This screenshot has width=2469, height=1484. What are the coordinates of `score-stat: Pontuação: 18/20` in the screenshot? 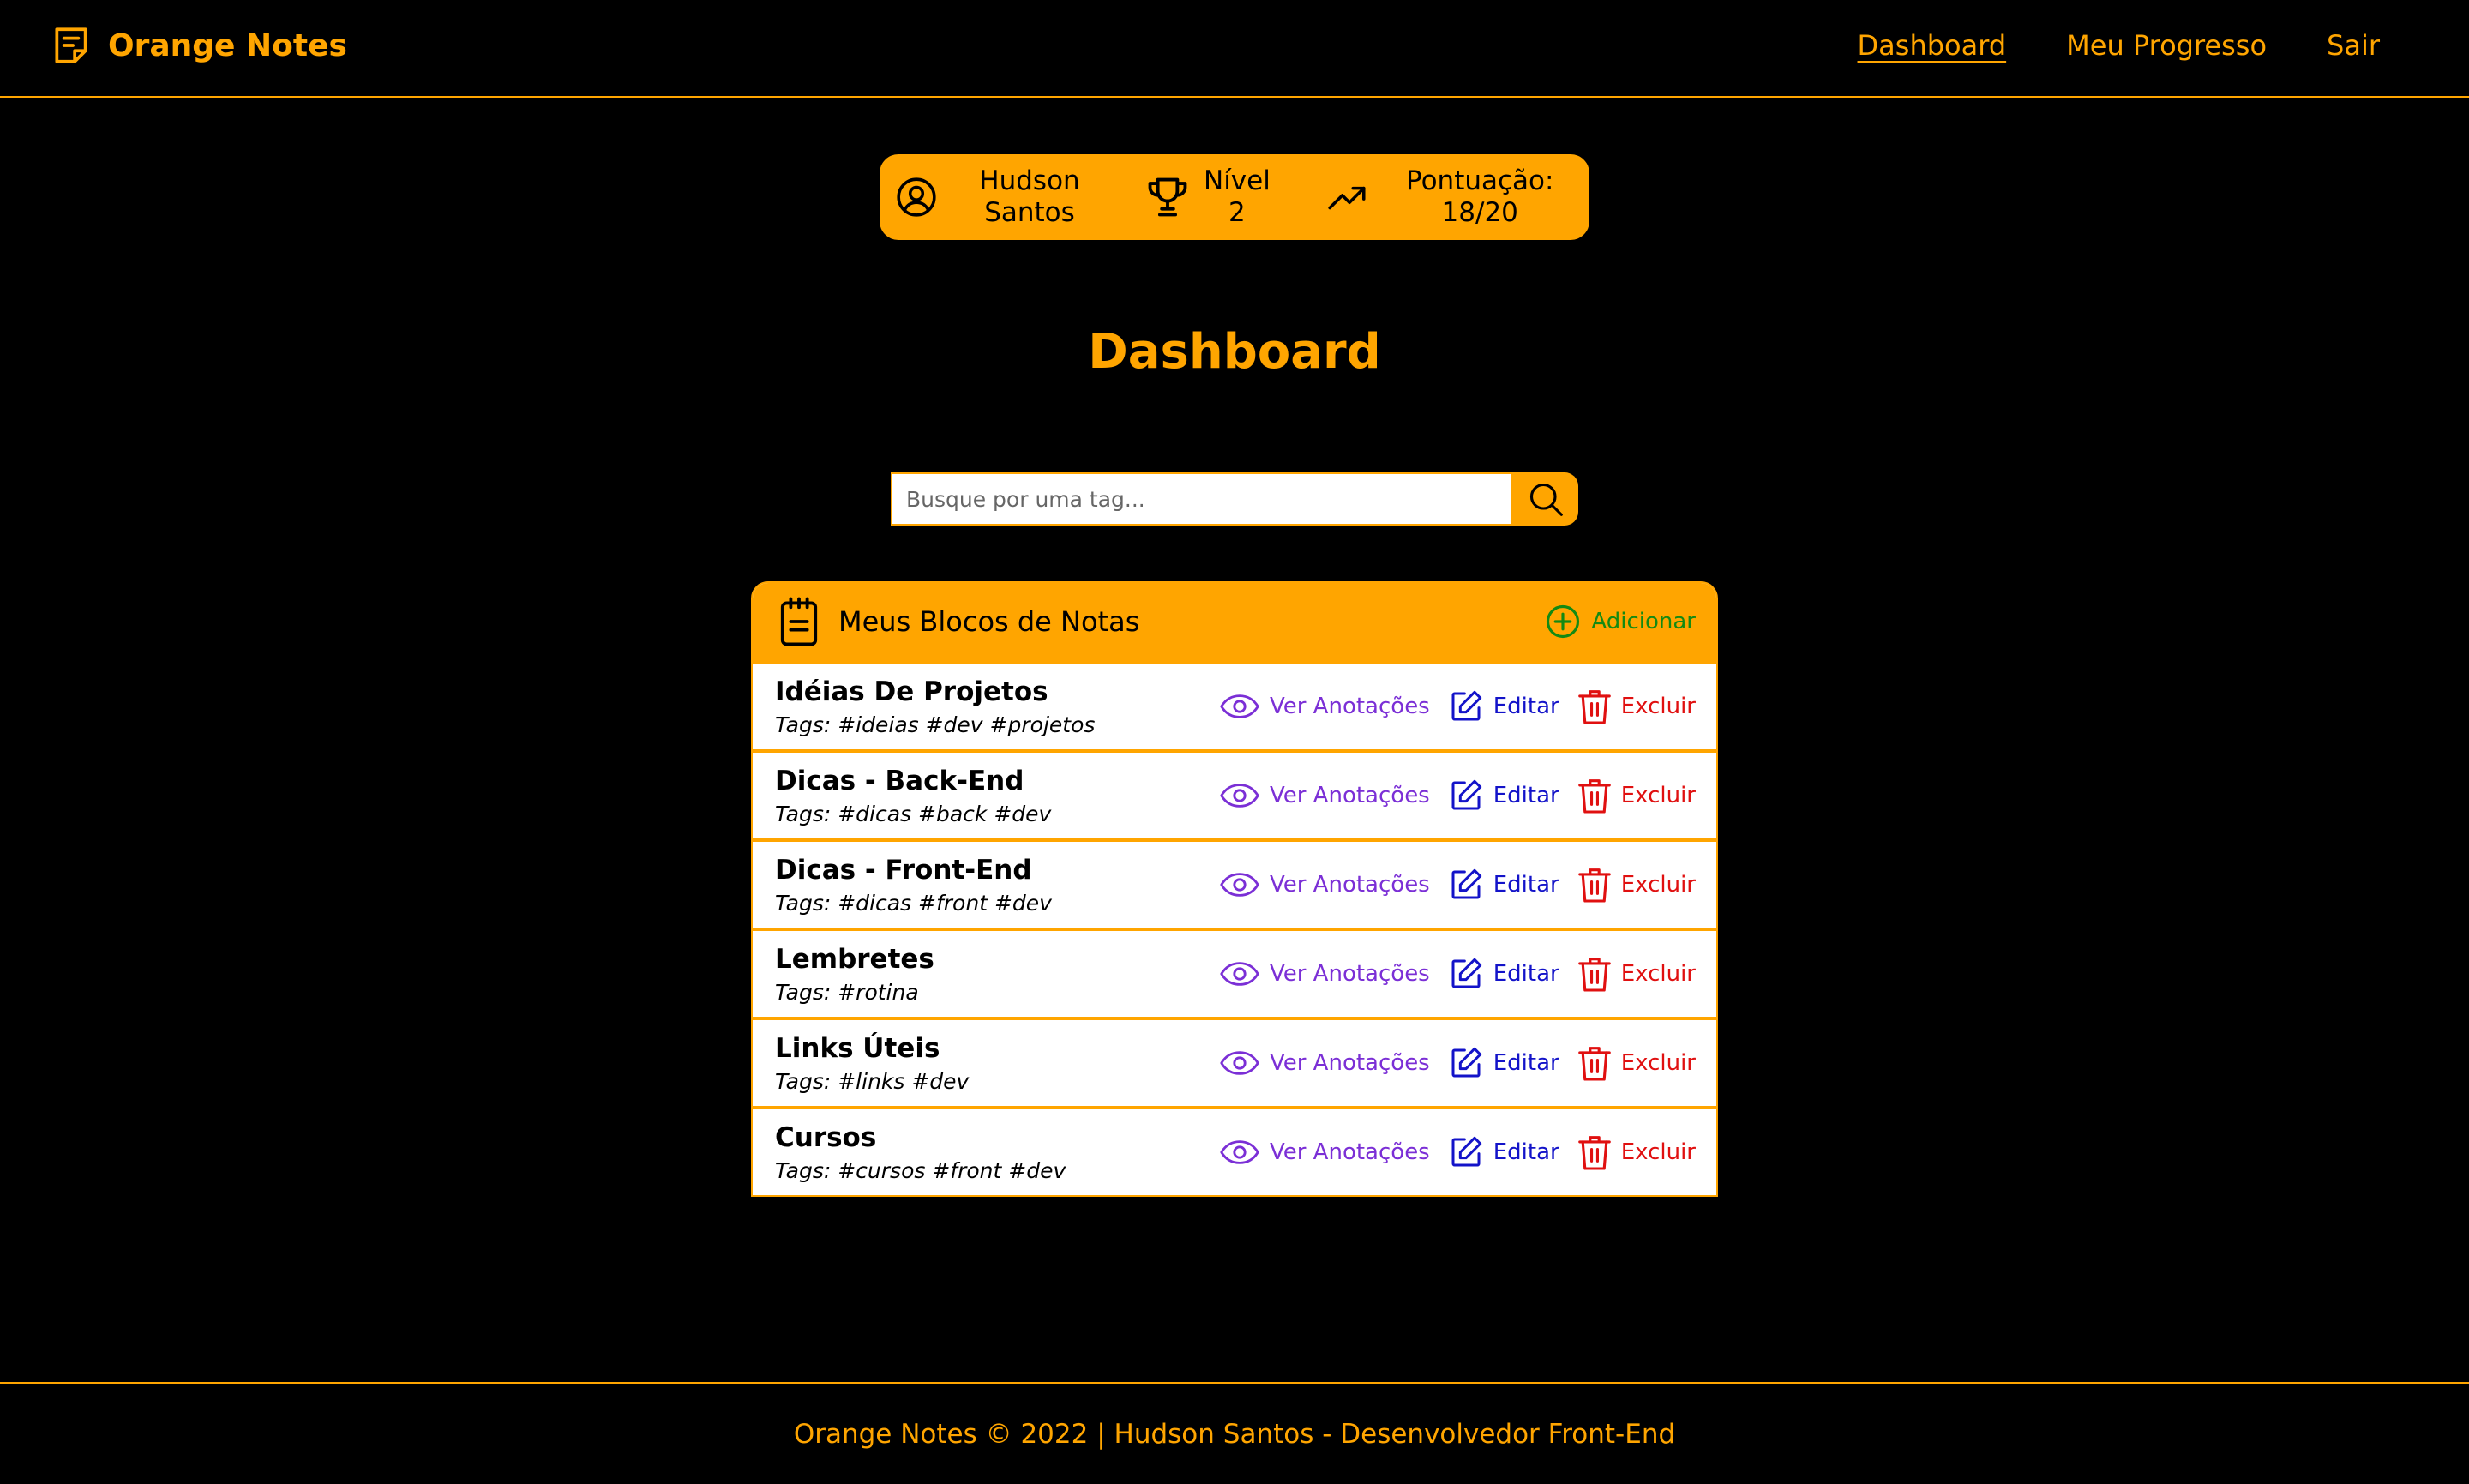 It's located at (1438, 197).